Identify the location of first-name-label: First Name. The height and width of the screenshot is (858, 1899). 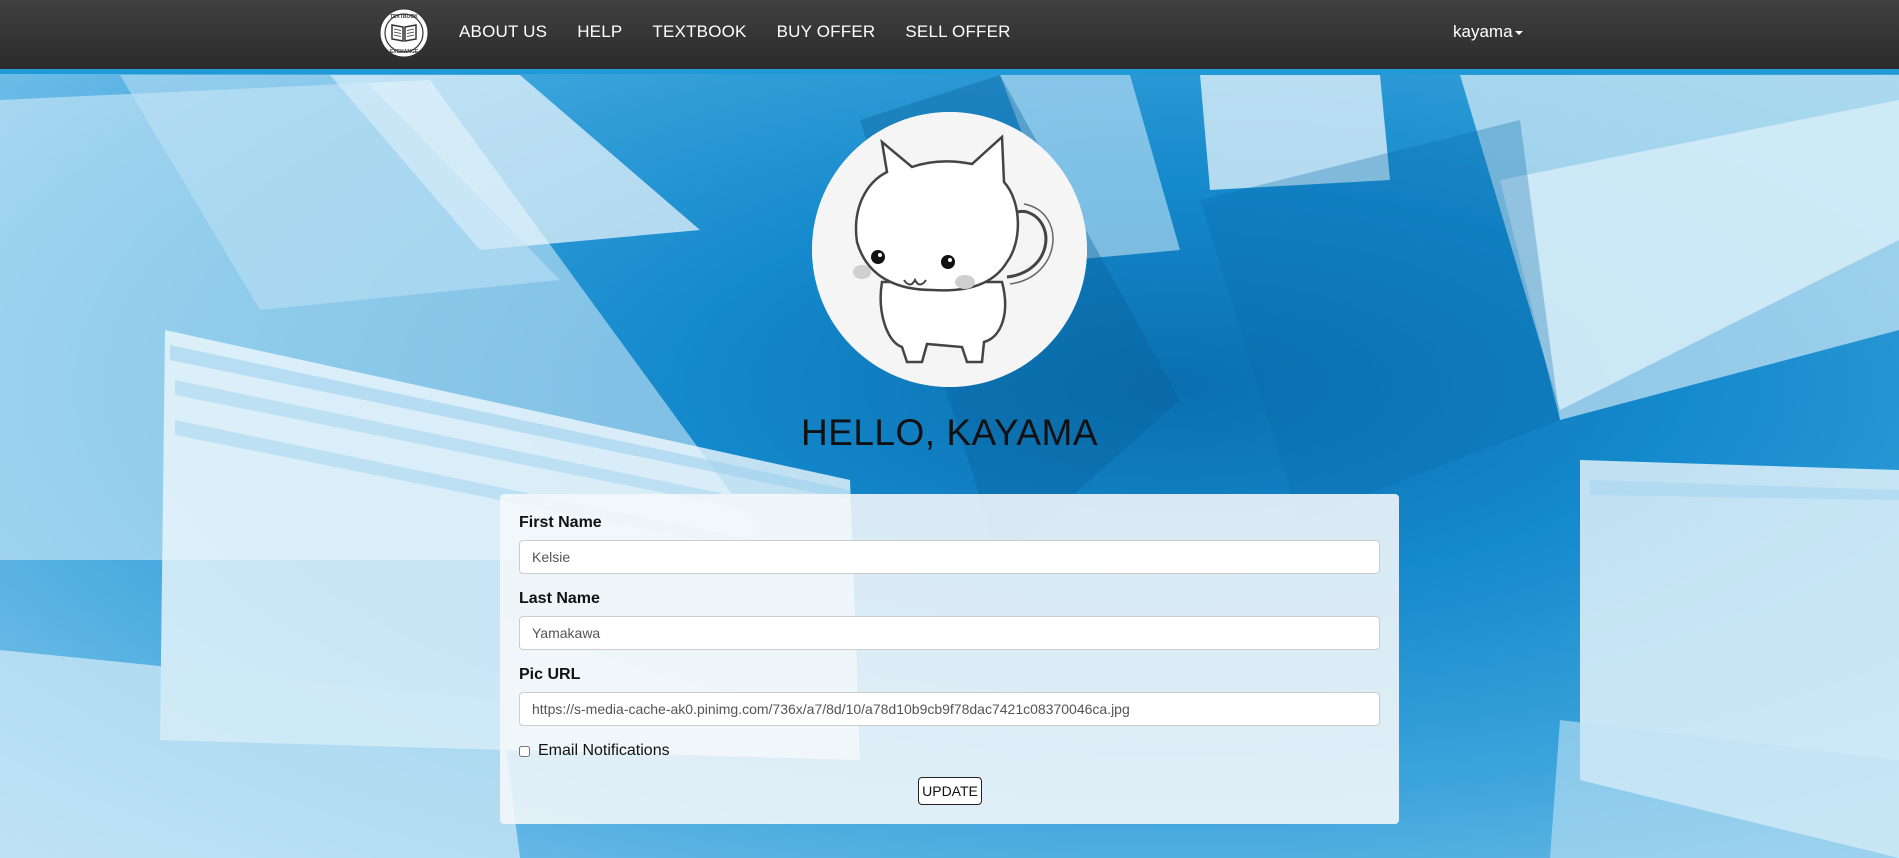
(560, 522).